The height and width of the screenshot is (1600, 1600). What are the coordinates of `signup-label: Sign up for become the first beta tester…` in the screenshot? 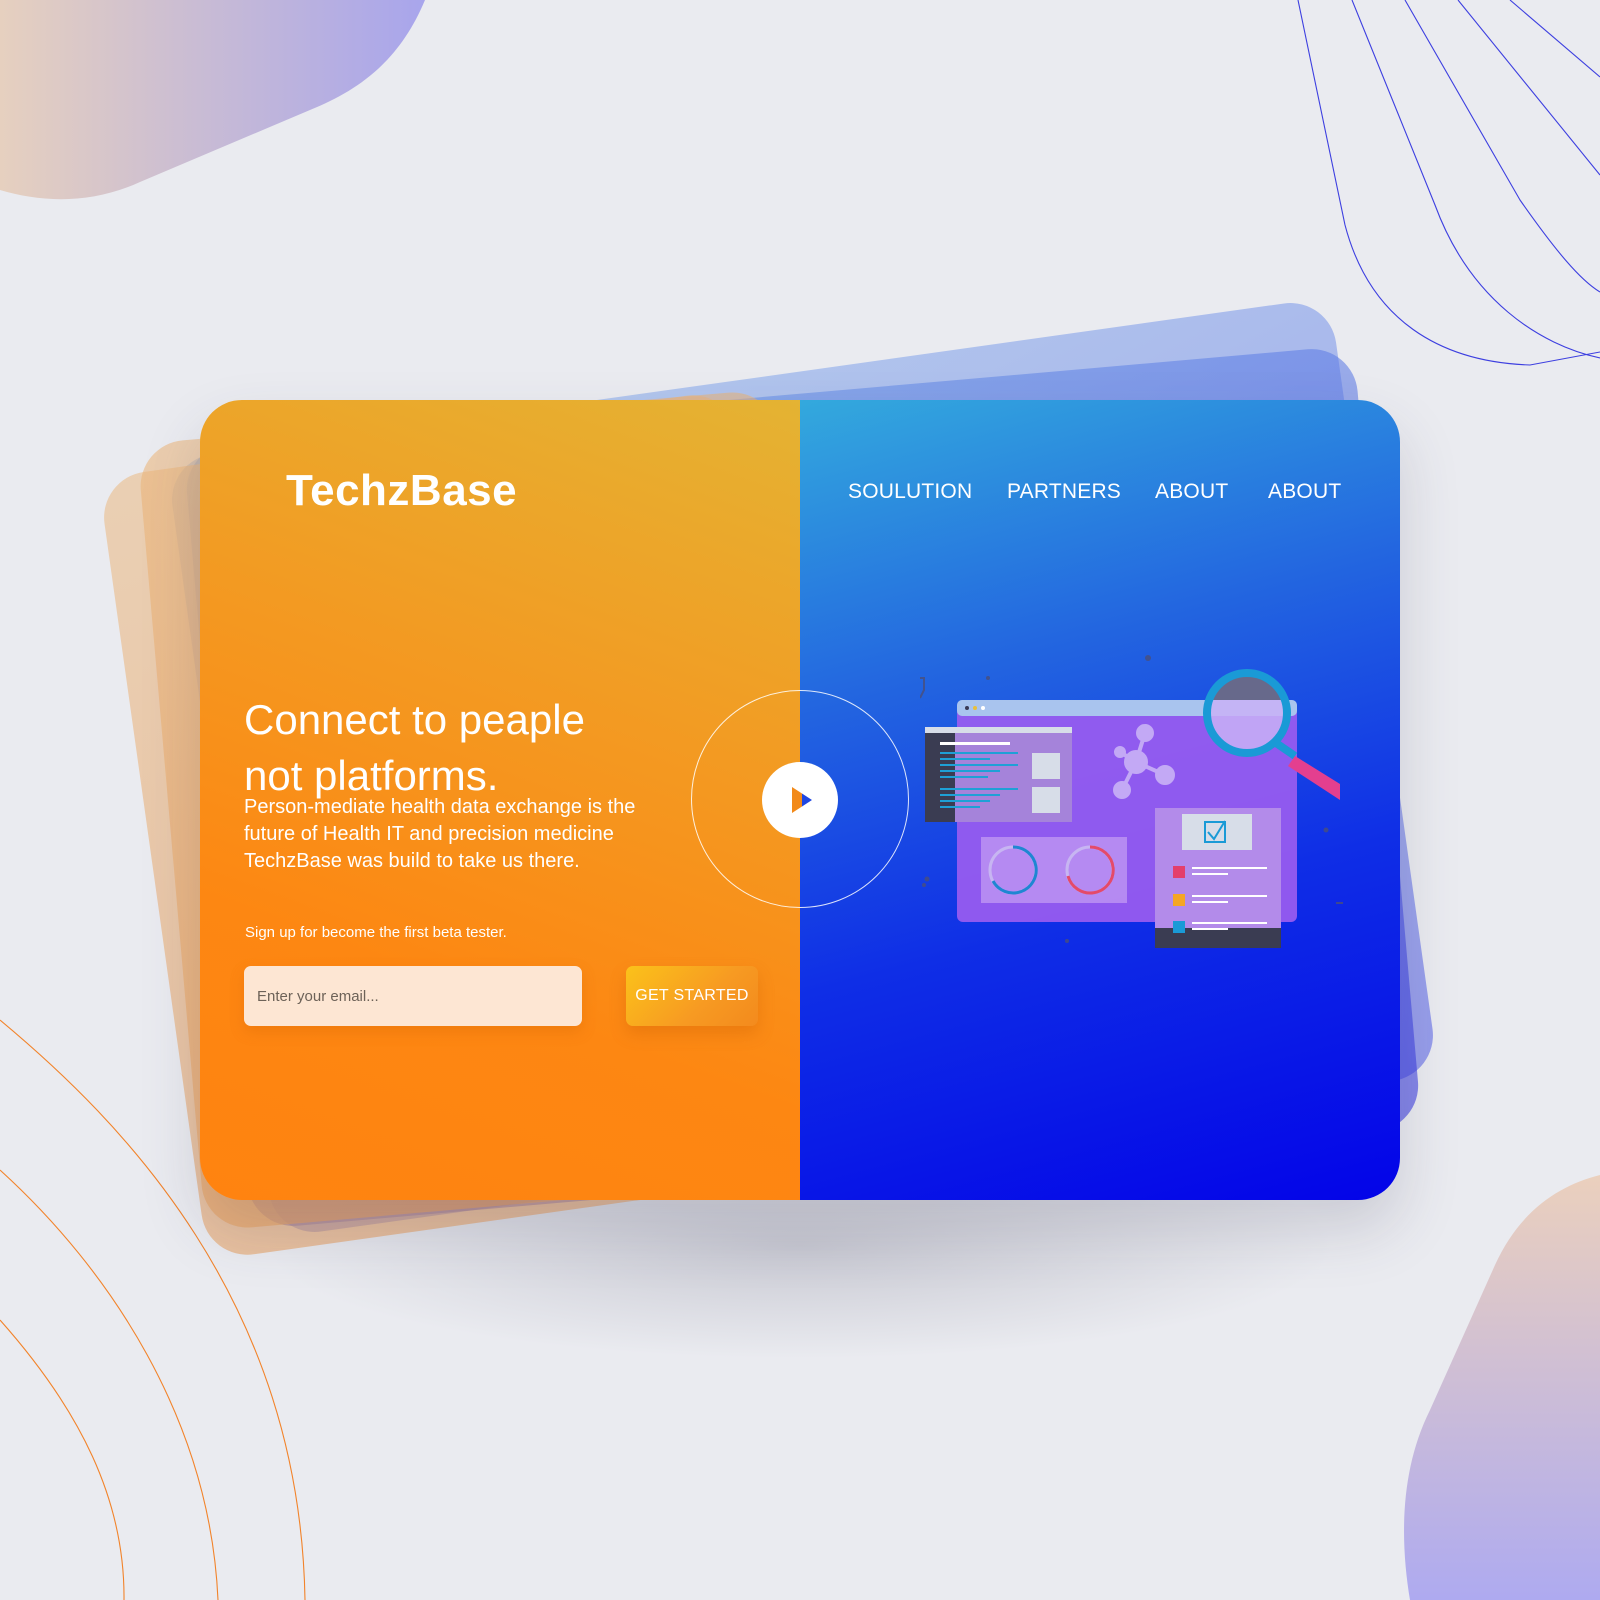 It's located at (376, 932).